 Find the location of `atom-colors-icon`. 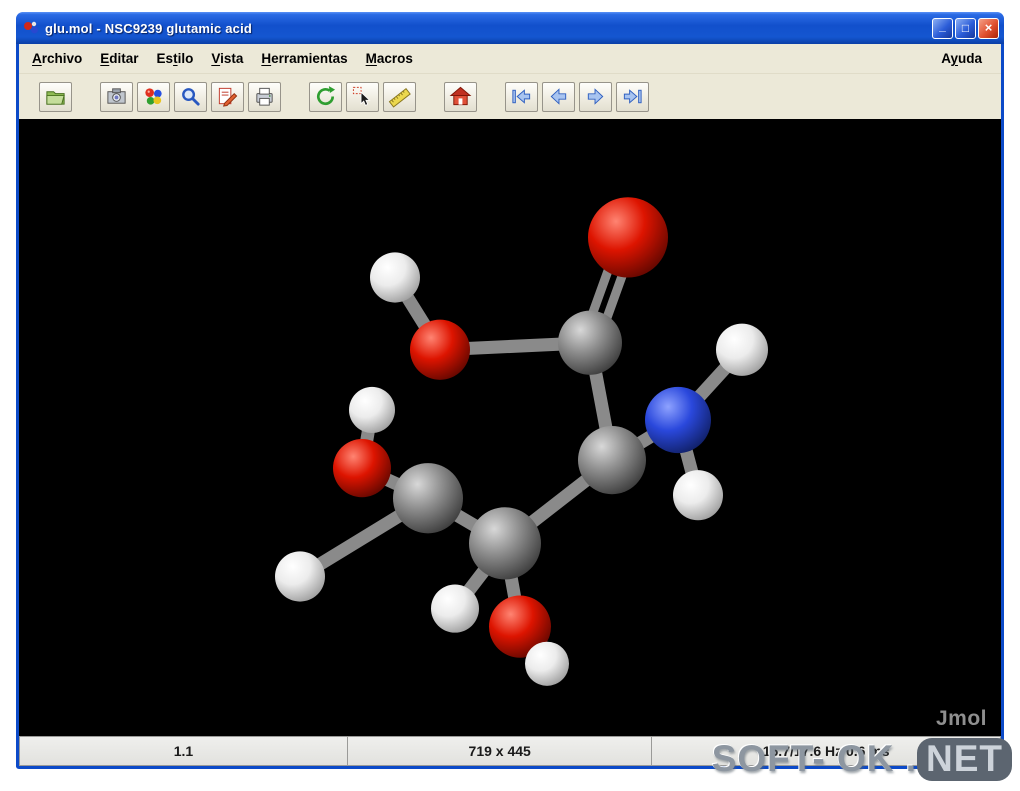

atom-colors-icon is located at coordinates (153, 96).